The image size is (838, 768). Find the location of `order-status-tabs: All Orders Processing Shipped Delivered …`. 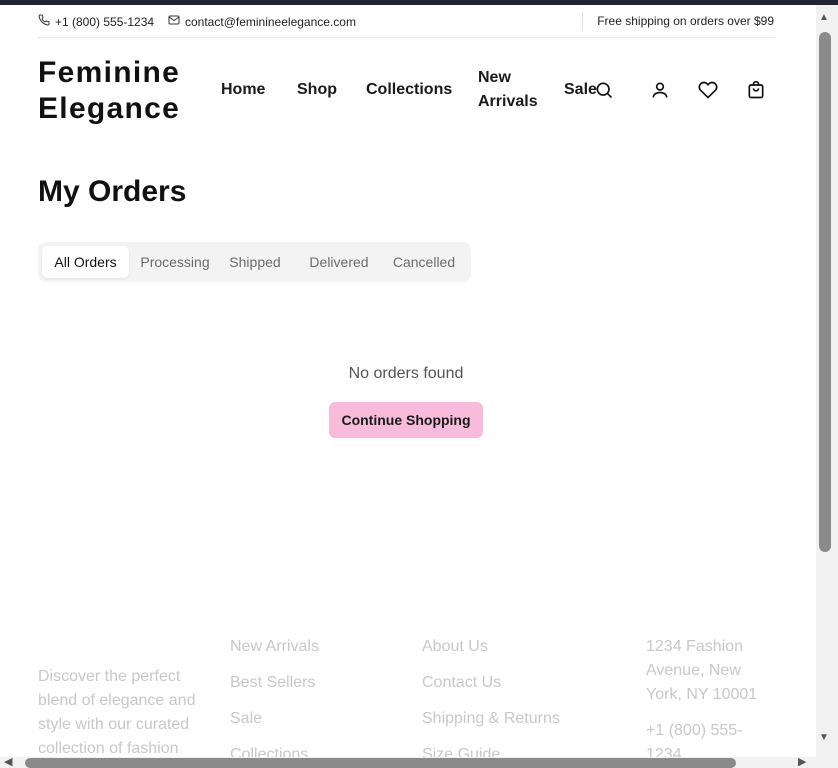

order-status-tabs: All Orders Processing Shipped Delivered … is located at coordinates (254, 262).